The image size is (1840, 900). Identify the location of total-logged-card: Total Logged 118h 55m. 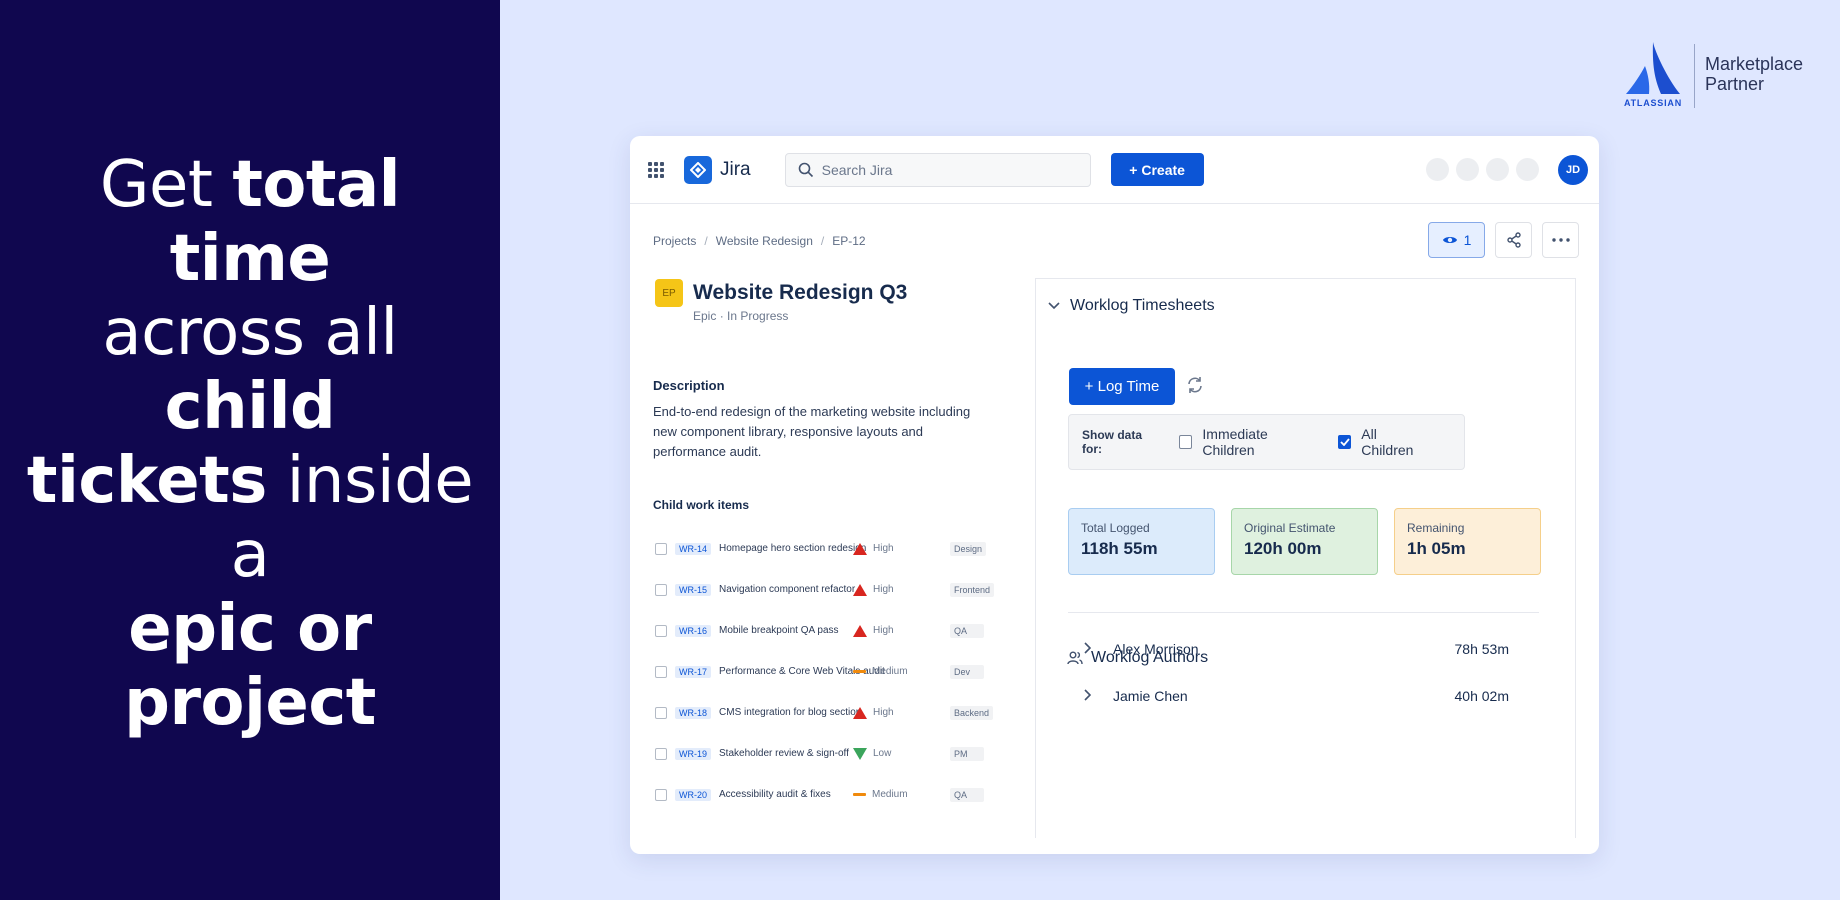
(1141, 541).